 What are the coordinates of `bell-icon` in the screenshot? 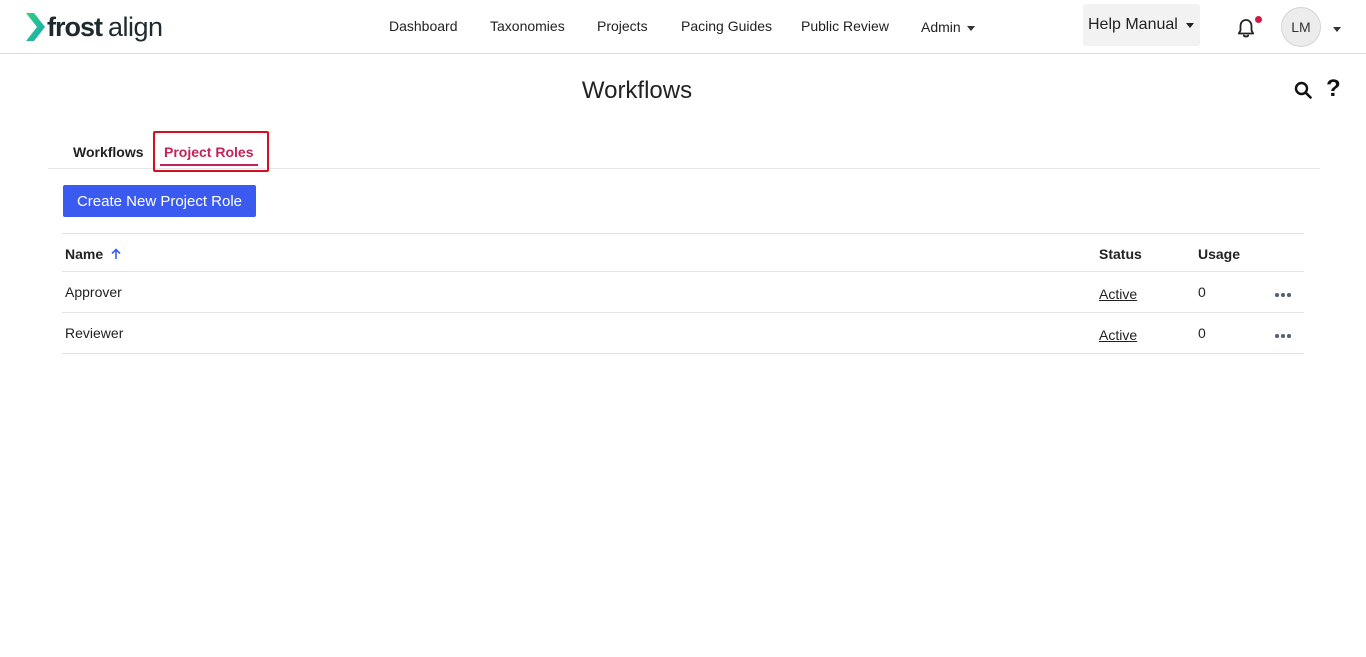 It's located at (1246, 28).